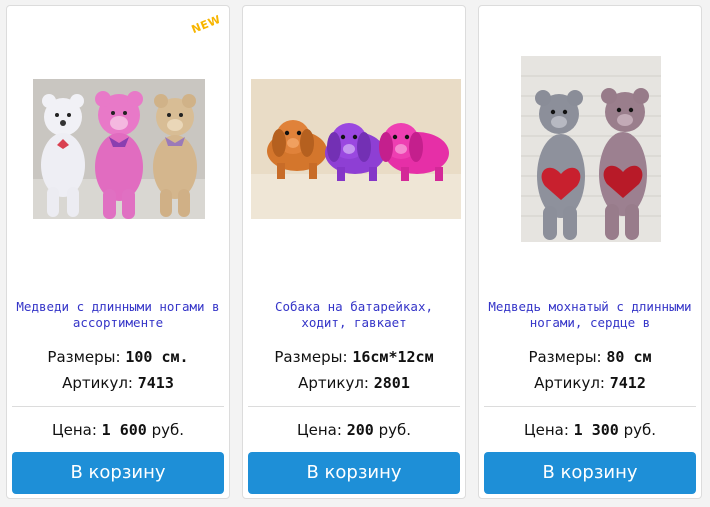 The width and height of the screenshot is (710, 507). I want to click on product-size: Размеры: 100 см., so click(118, 357).